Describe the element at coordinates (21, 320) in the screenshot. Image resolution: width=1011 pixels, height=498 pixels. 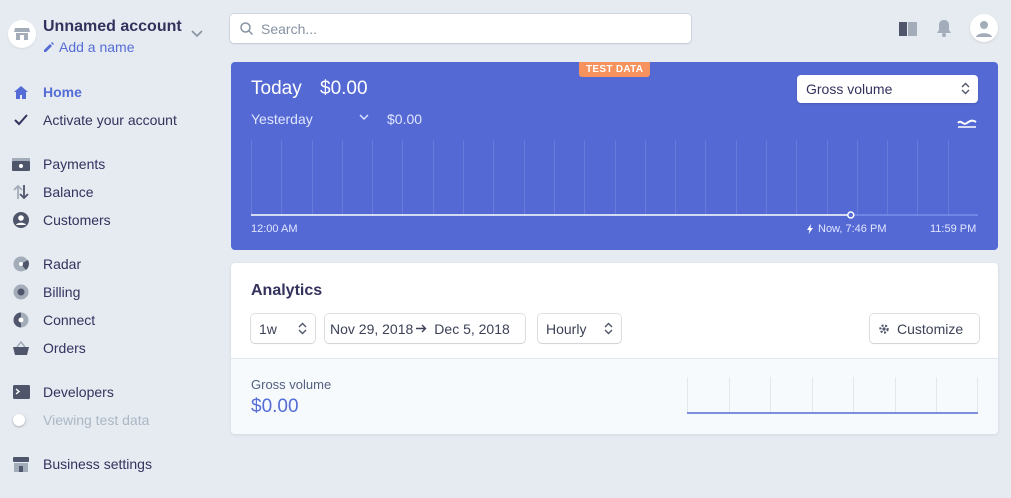
I see `connect-icon` at that location.